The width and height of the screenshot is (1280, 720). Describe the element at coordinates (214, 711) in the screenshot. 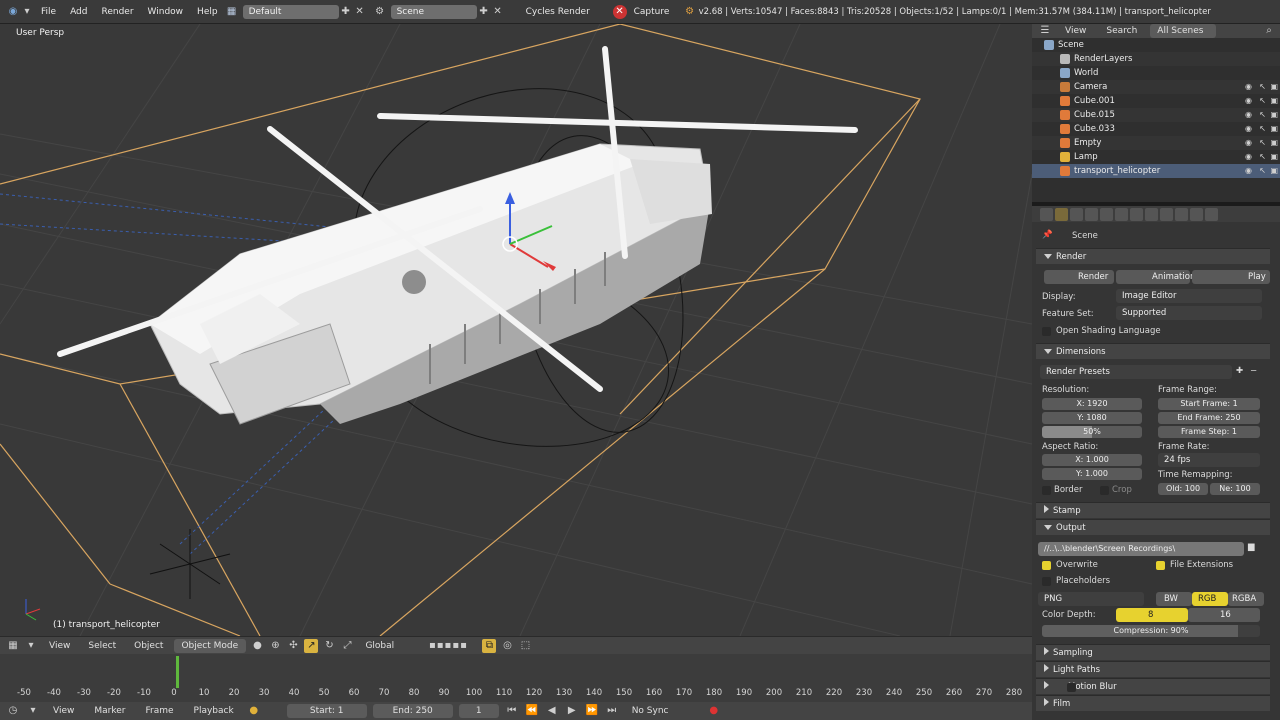

I see `timeline-playback-menu: Playback` at that location.